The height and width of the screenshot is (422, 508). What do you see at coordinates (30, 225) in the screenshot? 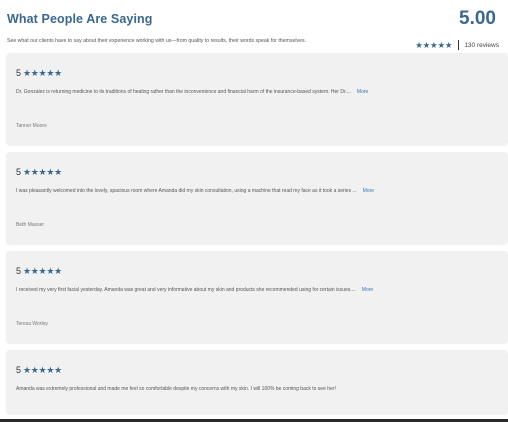
I see `review-author: Beth Masser` at bounding box center [30, 225].